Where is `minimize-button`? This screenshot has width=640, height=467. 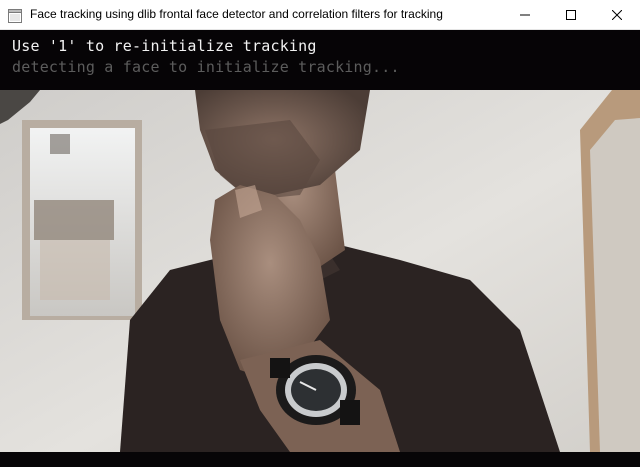 minimize-button is located at coordinates (525, 14).